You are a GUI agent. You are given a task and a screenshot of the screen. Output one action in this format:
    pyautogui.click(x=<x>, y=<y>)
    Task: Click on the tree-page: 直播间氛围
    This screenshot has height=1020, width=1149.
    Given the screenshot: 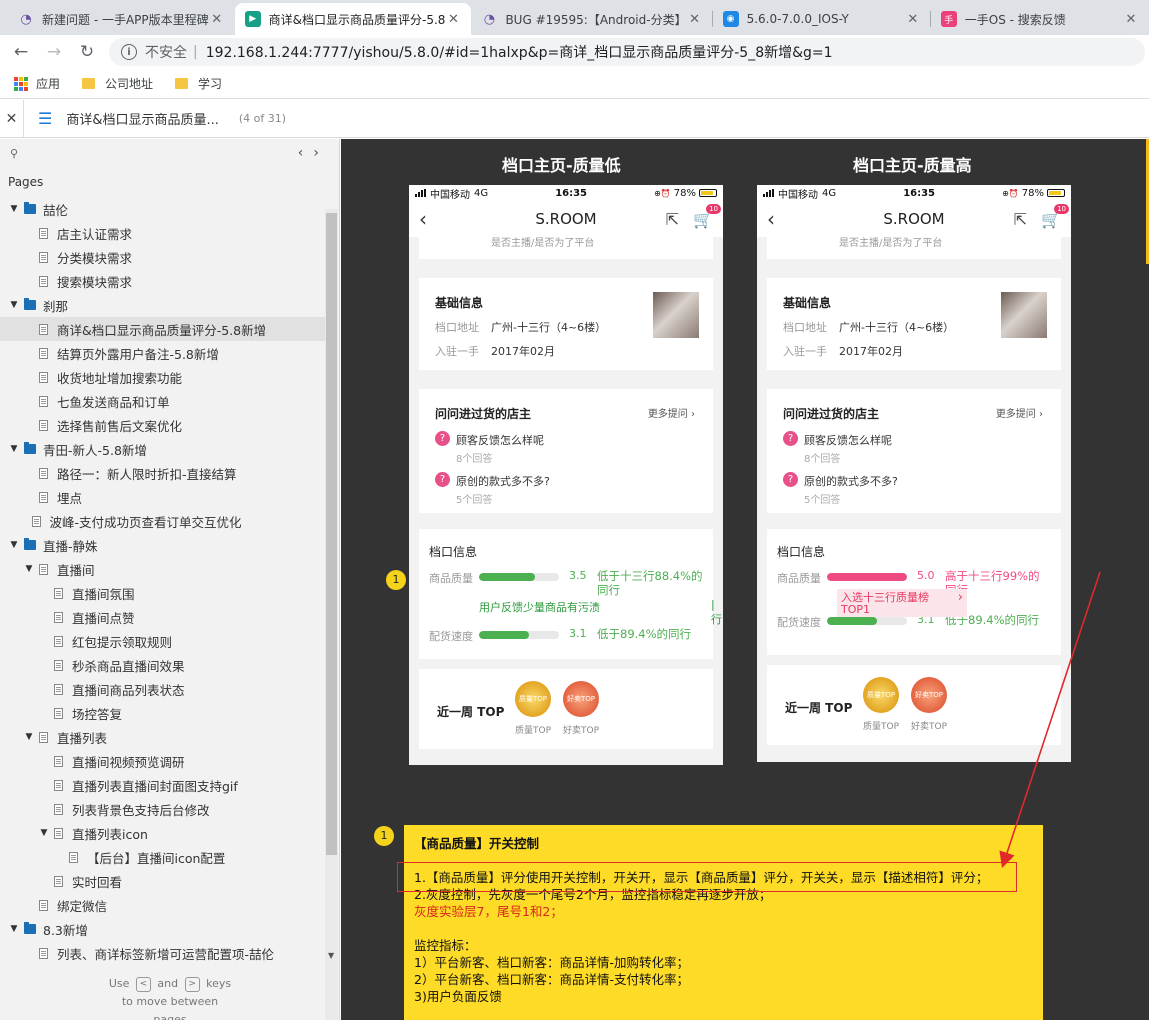 What is the action you would take?
    pyautogui.click(x=162, y=593)
    